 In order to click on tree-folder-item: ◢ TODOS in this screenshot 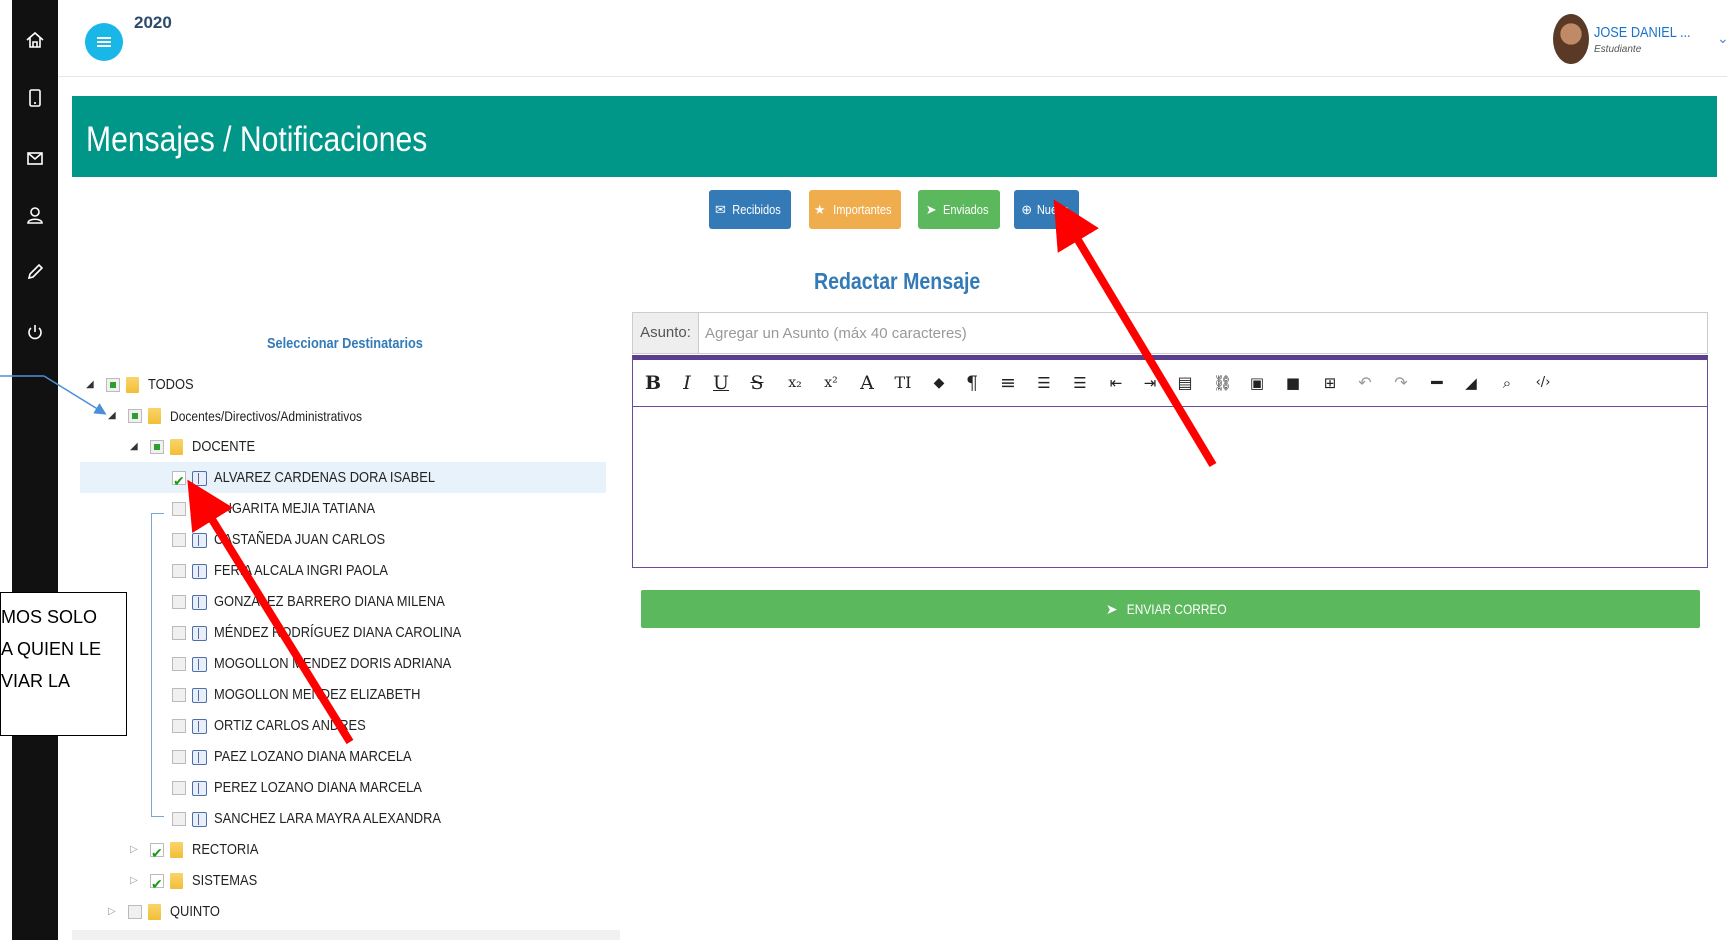, I will do `click(321, 385)`.